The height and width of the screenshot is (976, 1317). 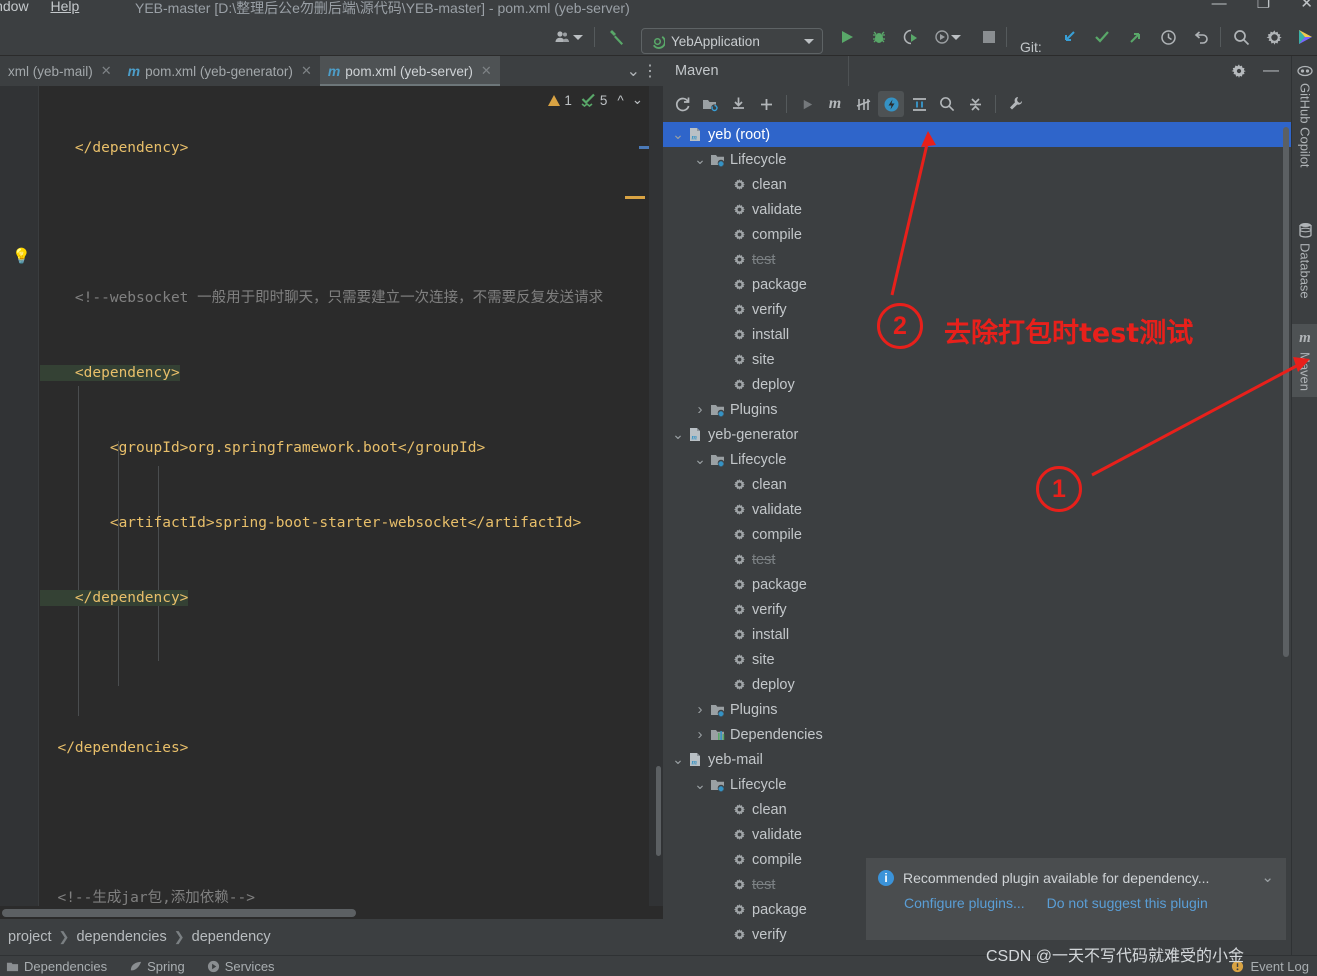 What do you see at coordinates (1168, 37) in the screenshot?
I see `history-icon` at bounding box center [1168, 37].